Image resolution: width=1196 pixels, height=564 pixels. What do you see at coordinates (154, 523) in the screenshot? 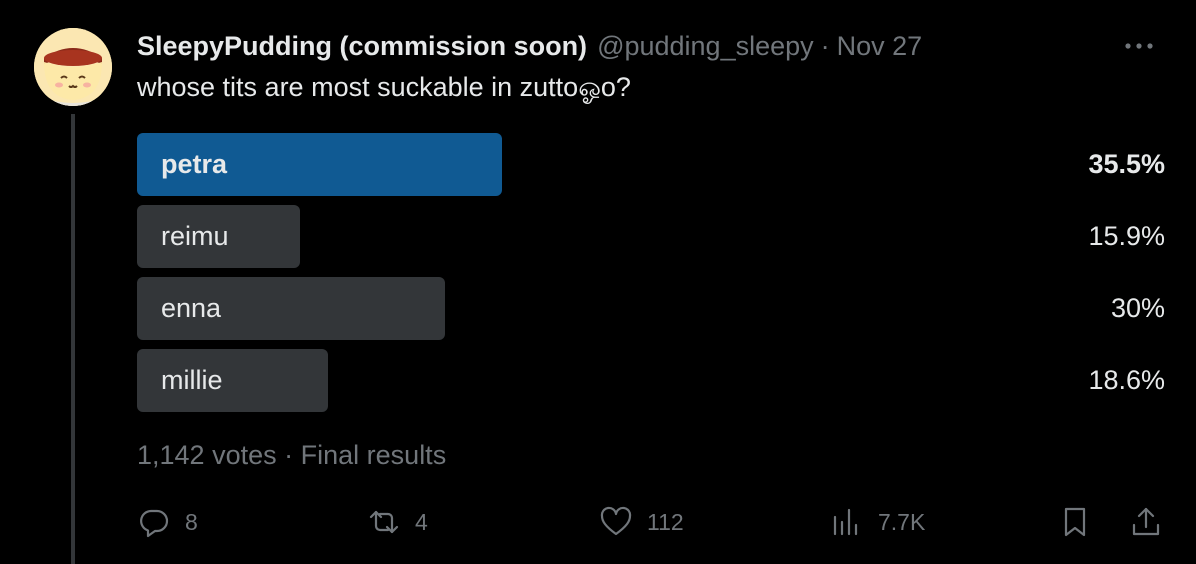
I see `reply-icon` at bounding box center [154, 523].